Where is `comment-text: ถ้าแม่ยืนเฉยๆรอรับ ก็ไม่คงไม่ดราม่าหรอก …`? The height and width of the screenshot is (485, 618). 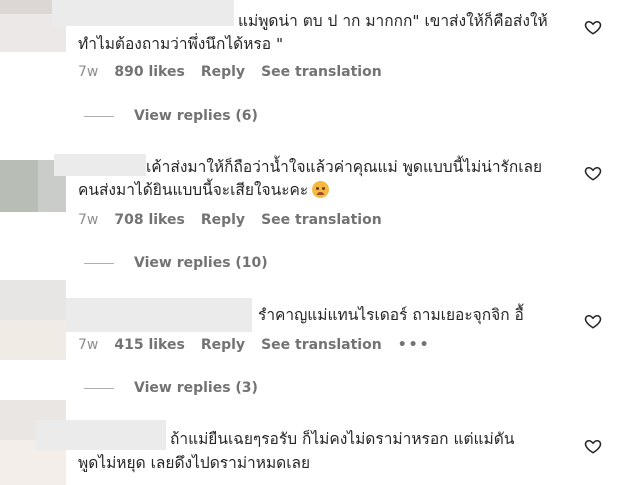
comment-text: ถ้าแม่ยืนเฉยๆรอรับ ก็ไม่คงไม่ดราม่าหรอก … is located at coordinates (342, 439).